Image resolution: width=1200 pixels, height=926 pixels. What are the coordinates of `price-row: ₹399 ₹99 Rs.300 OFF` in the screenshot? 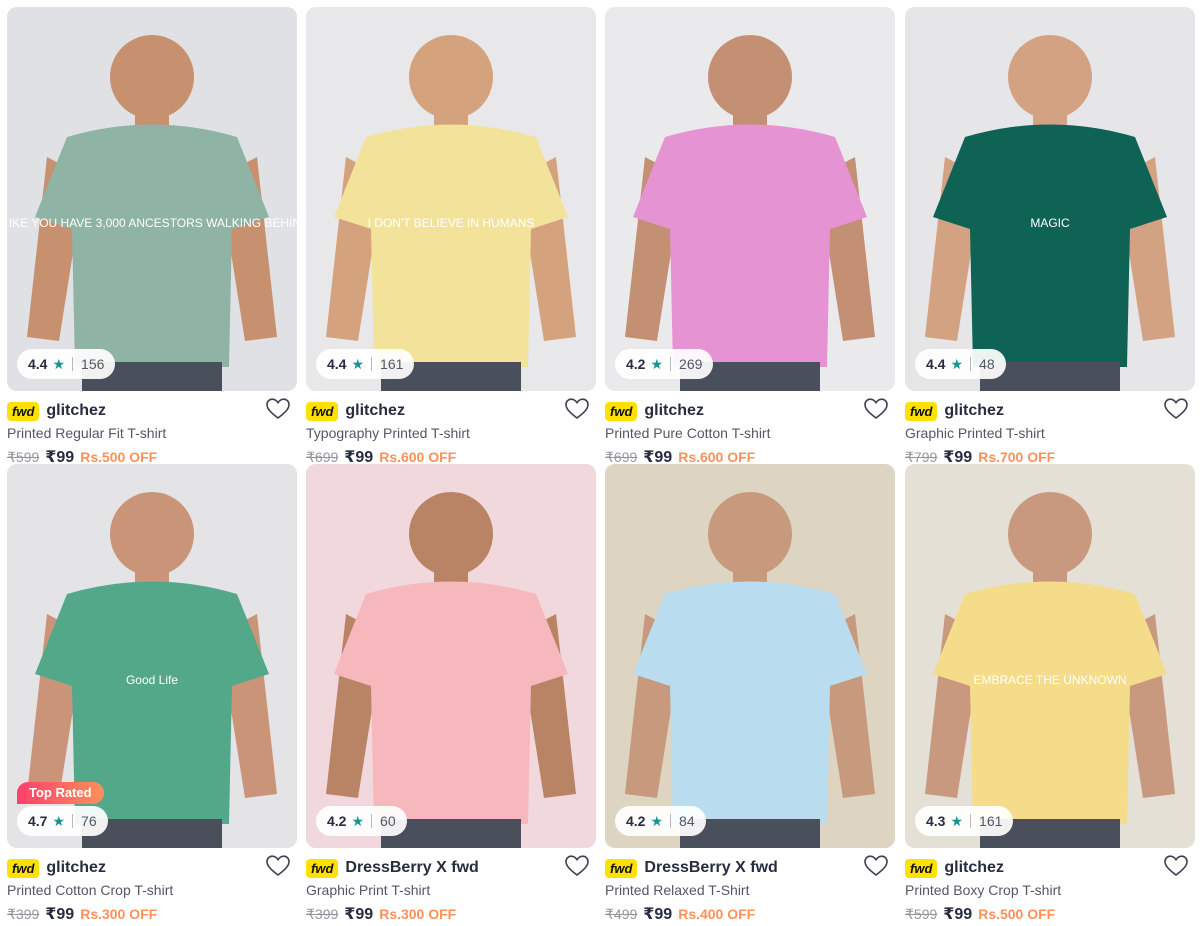 It's located at (381, 914).